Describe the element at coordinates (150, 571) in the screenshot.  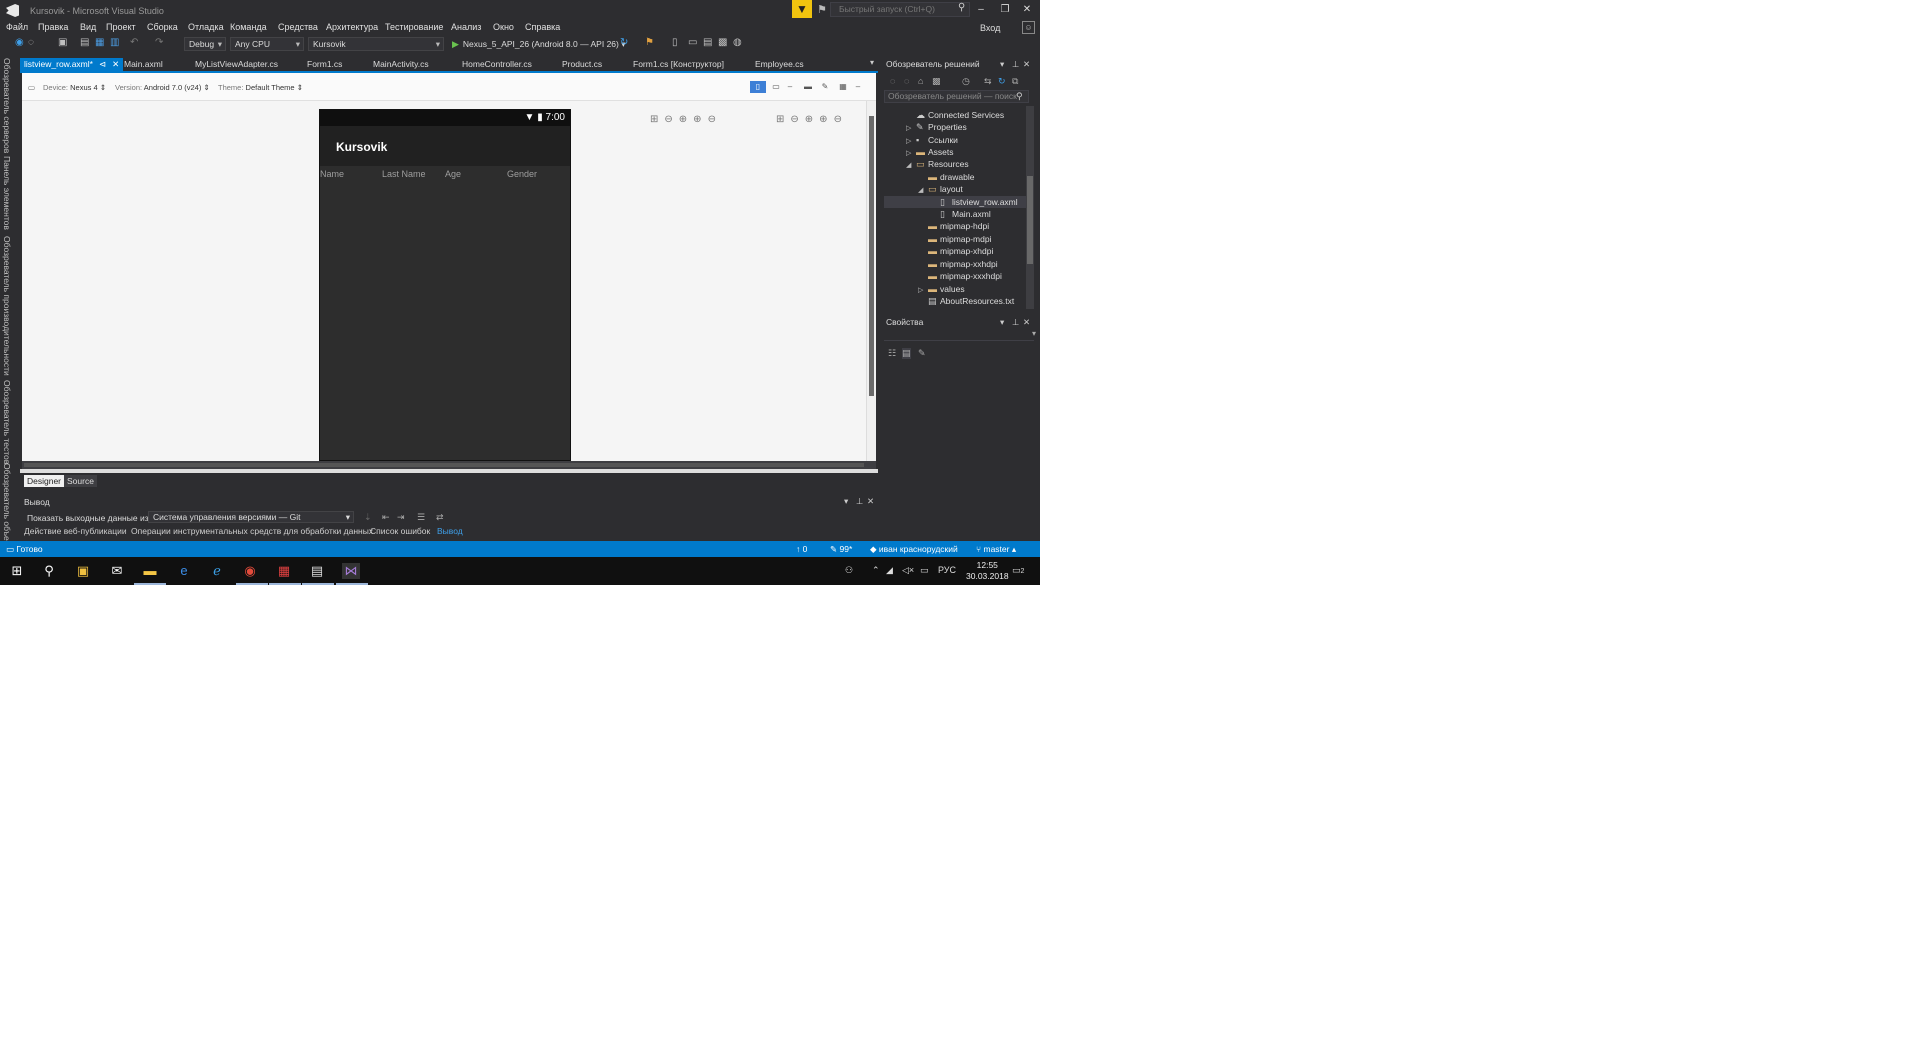
I see `file-explorer-icon: ▬` at that location.